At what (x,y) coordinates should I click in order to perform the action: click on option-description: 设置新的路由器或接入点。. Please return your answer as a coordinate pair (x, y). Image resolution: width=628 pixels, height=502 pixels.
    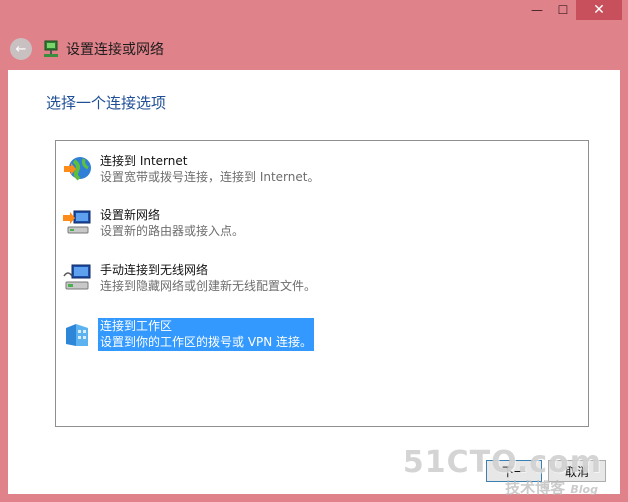
    Looking at the image, I should click on (172, 231).